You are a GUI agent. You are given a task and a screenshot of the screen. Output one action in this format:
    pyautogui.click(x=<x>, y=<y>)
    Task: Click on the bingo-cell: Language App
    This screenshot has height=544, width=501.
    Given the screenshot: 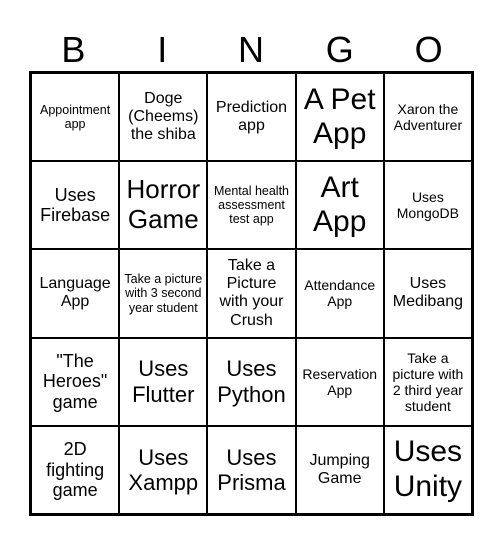 What is the action you would take?
    pyautogui.click(x=75, y=293)
    